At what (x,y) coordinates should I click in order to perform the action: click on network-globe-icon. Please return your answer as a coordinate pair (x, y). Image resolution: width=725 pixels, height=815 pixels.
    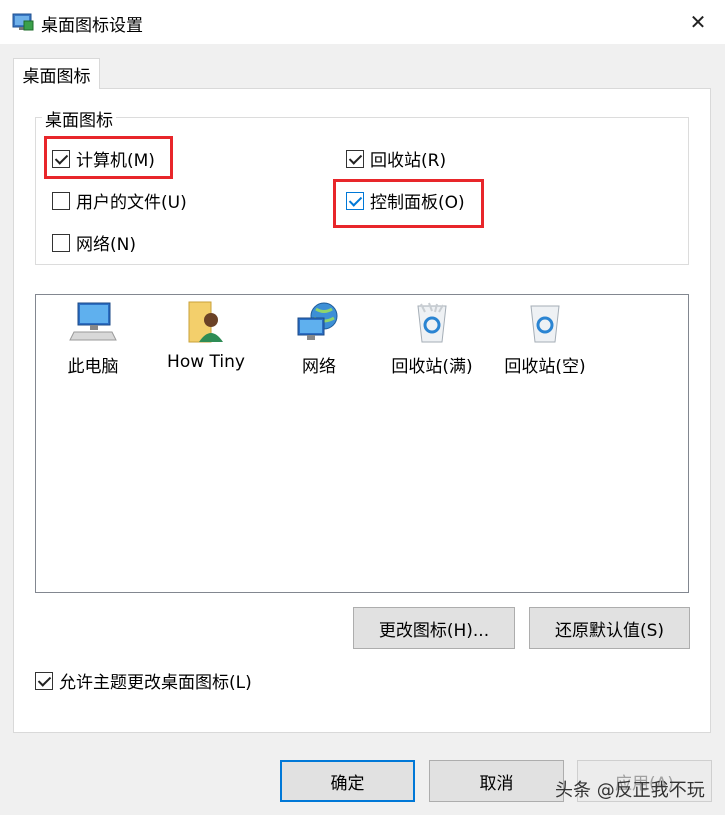
    Looking at the image, I should click on (317, 321).